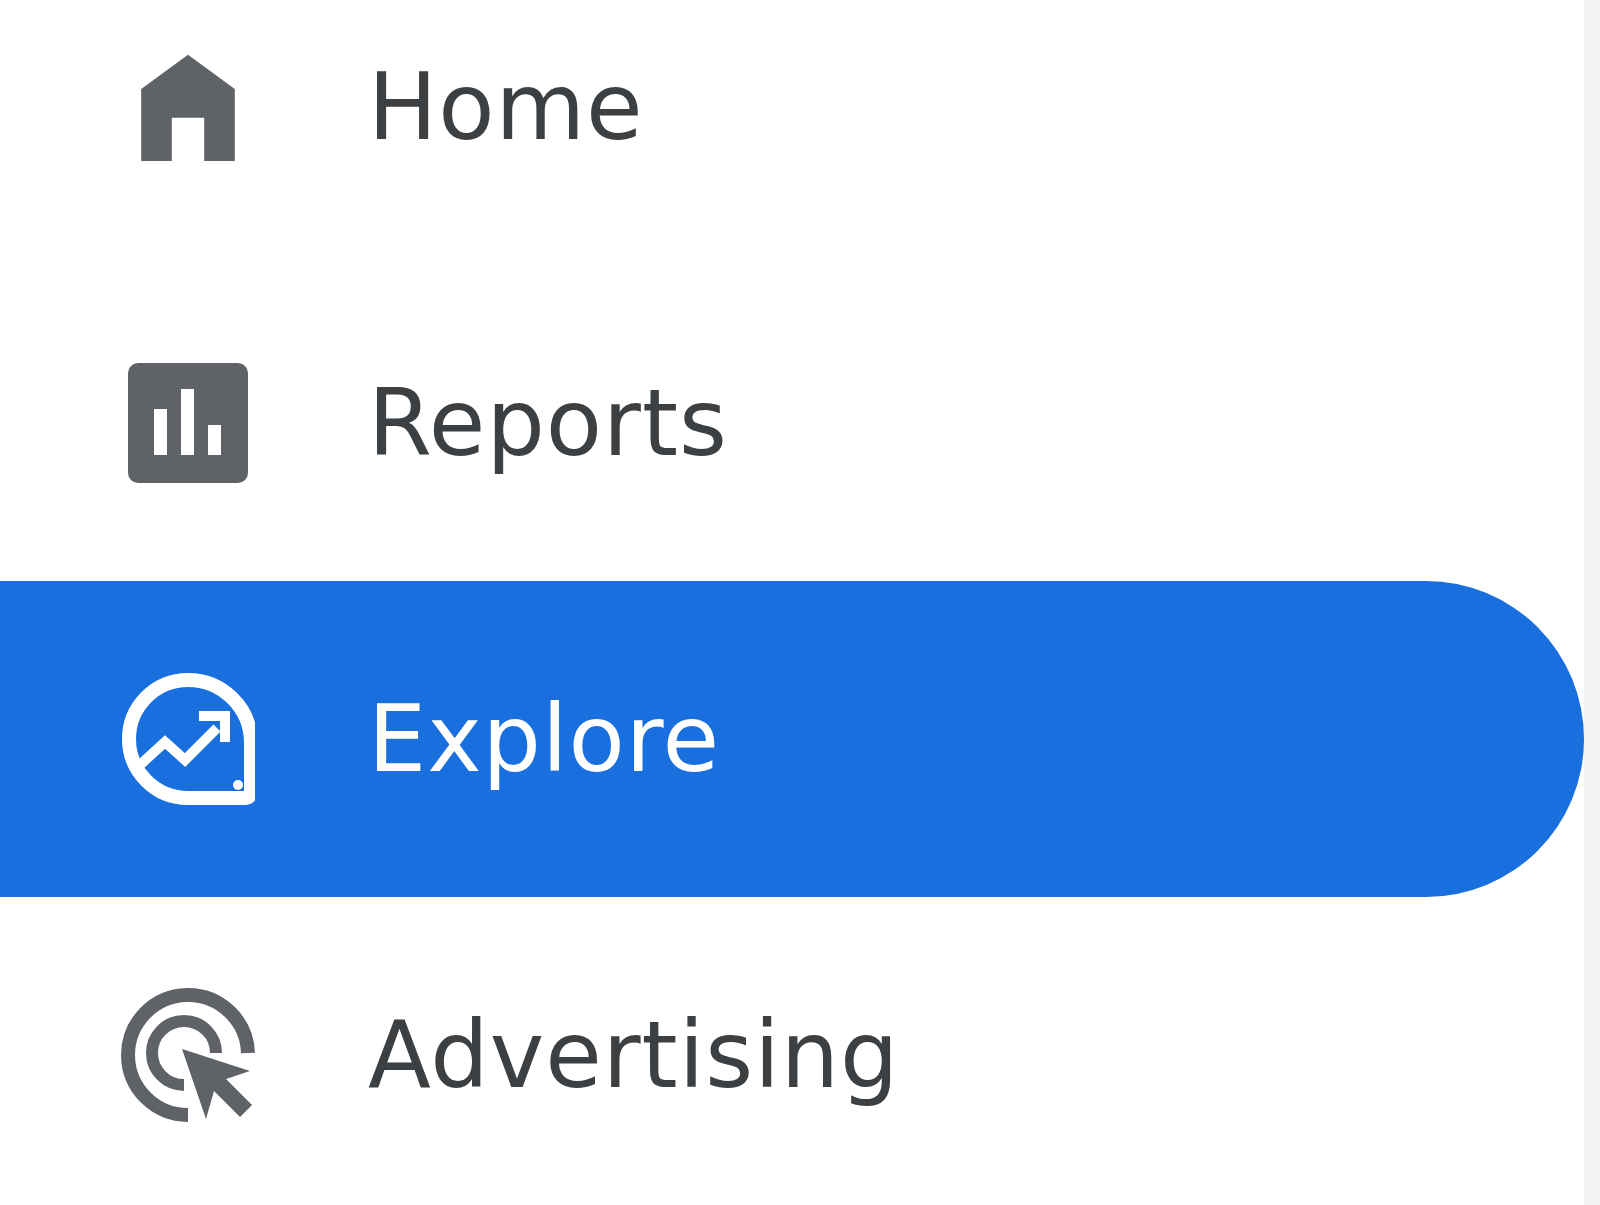 The height and width of the screenshot is (1205, 1600). What do you see at coordinates (188, 1055) in the screenshot?
I see `cursor-target-icon` at bounding box center [188, 1055].